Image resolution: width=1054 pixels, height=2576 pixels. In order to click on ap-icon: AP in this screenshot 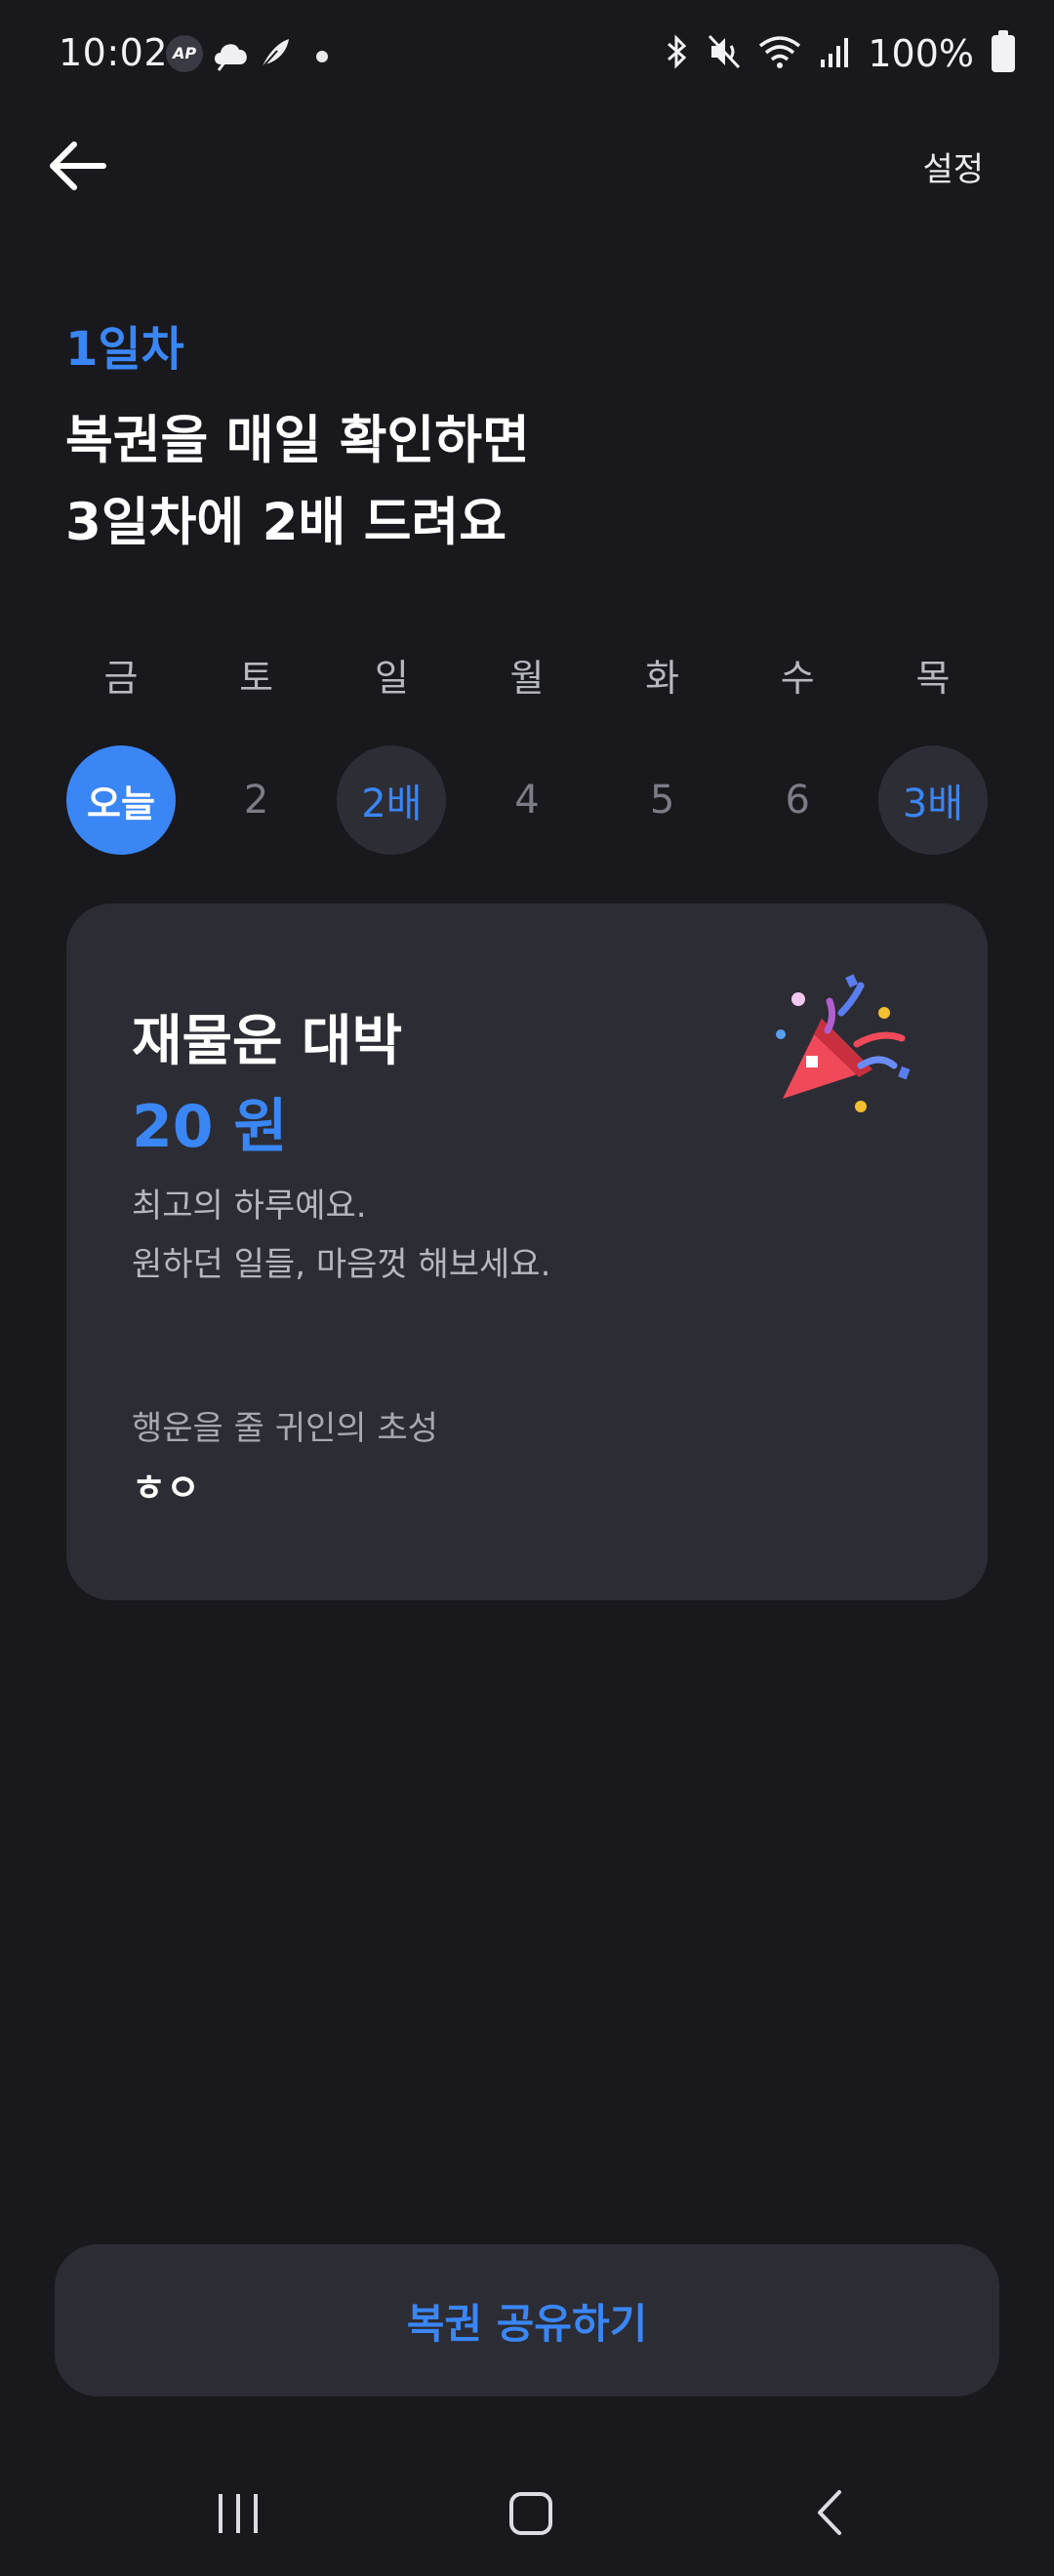, I will do `click(185, 53)`.